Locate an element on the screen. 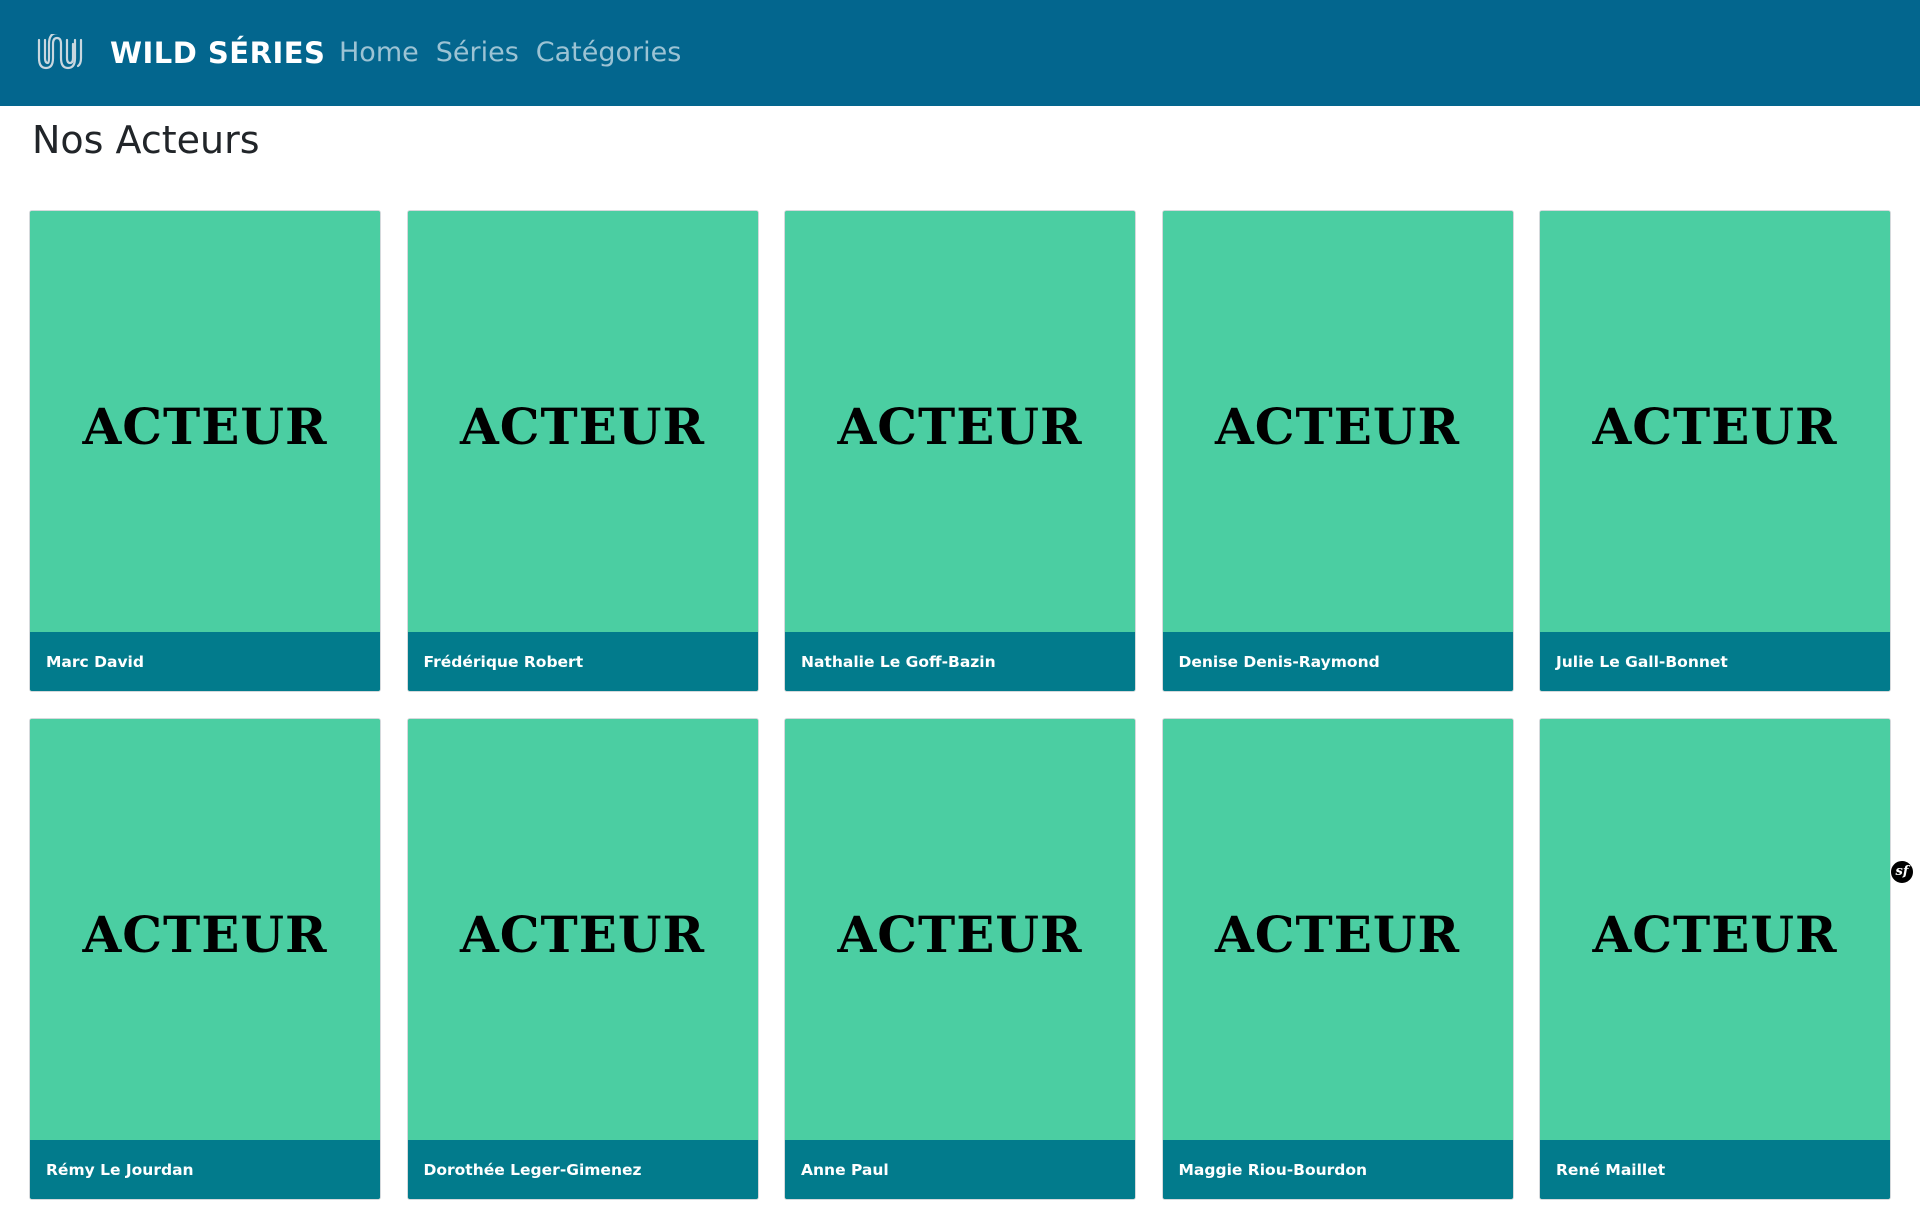 Image resolution: width=1920 pixels, height=1216 pixels. actor-card-footer: Maggie Riou-Bourdon is located at coordinates (1337, 1169).